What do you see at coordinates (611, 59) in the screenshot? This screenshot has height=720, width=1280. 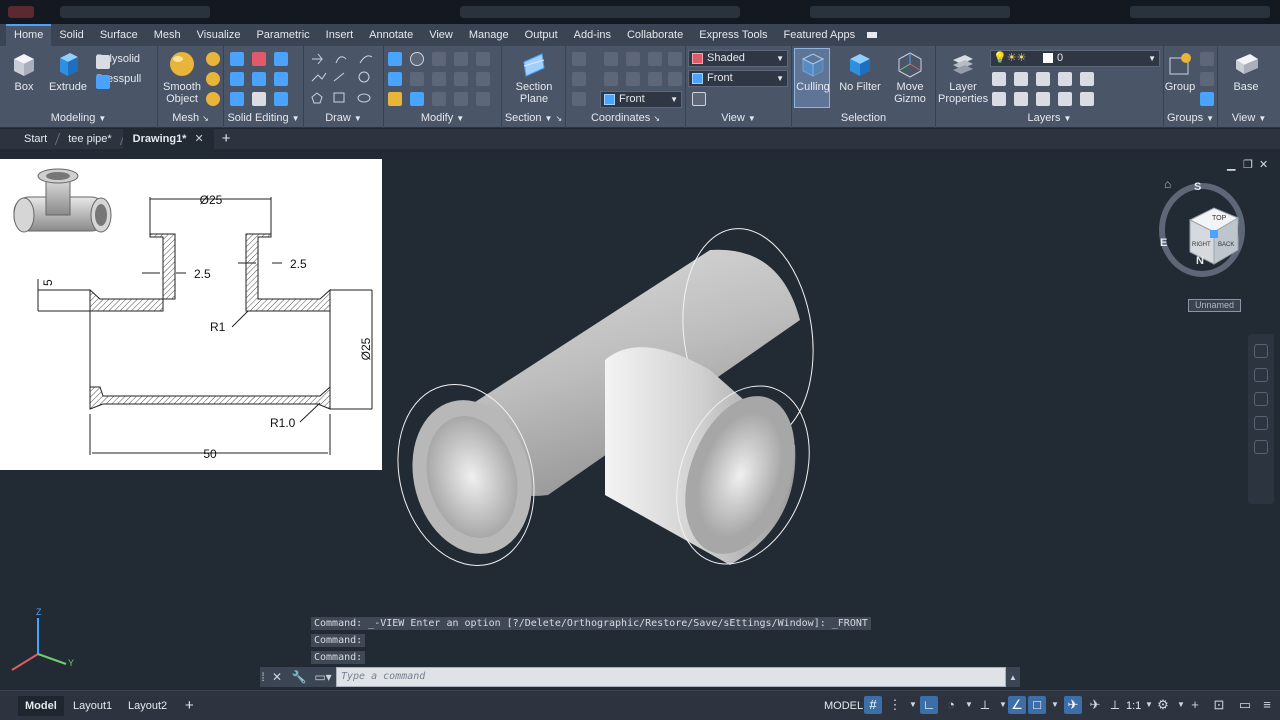 I see `ucs-origin-icon` at bounding box center [611, 59].